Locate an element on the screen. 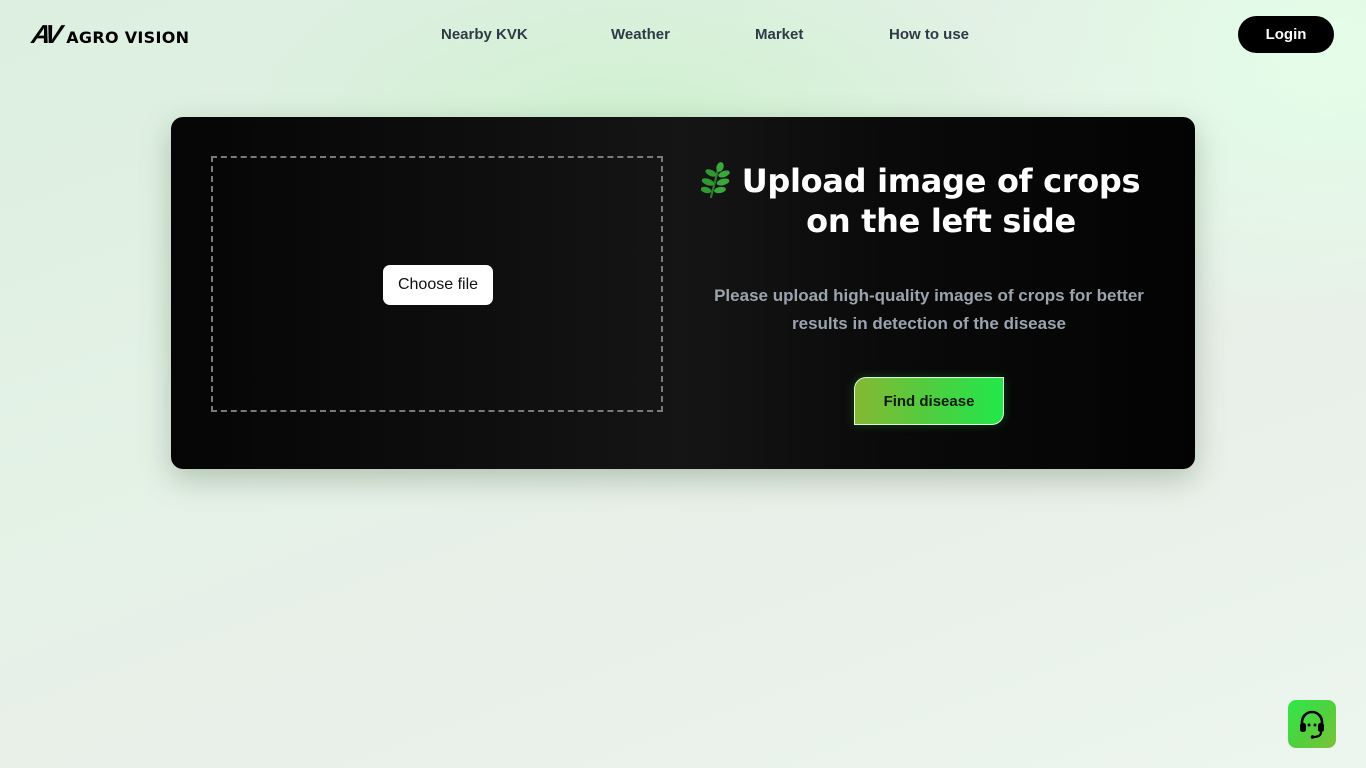 The height and width of the screenshot is (768, 1366). login-button: Login is located at coordinates (1286, 34).